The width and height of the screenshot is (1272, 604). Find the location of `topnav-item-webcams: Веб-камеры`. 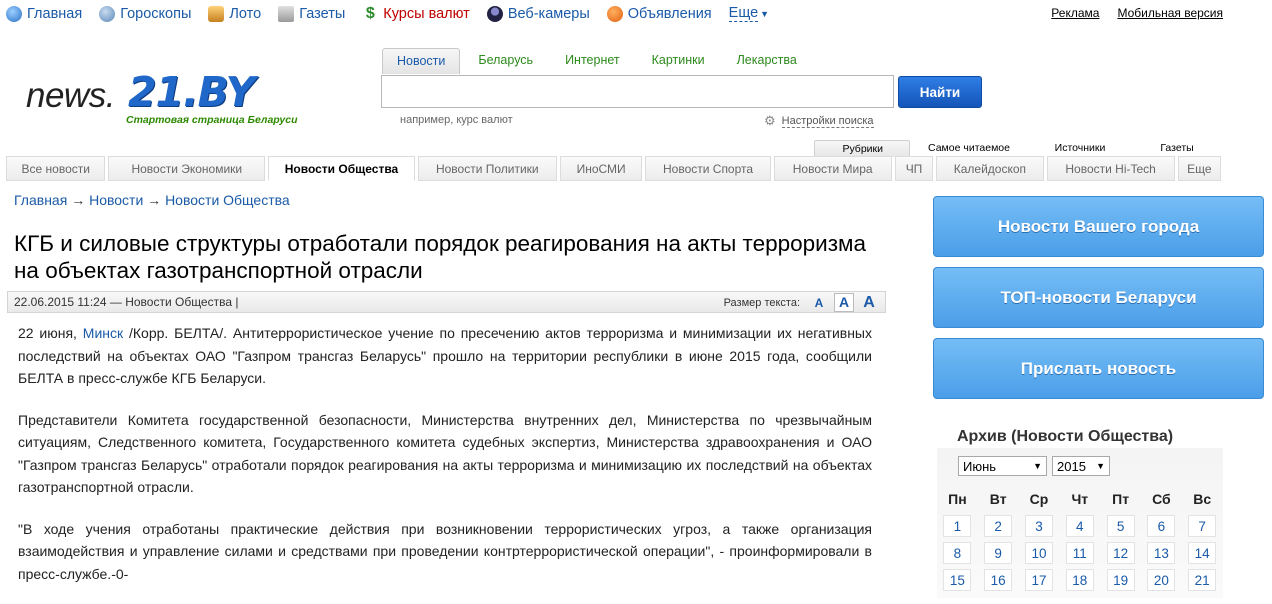

topnav-item-webcams: Веб-камеры is located at coordinates (538, 14).